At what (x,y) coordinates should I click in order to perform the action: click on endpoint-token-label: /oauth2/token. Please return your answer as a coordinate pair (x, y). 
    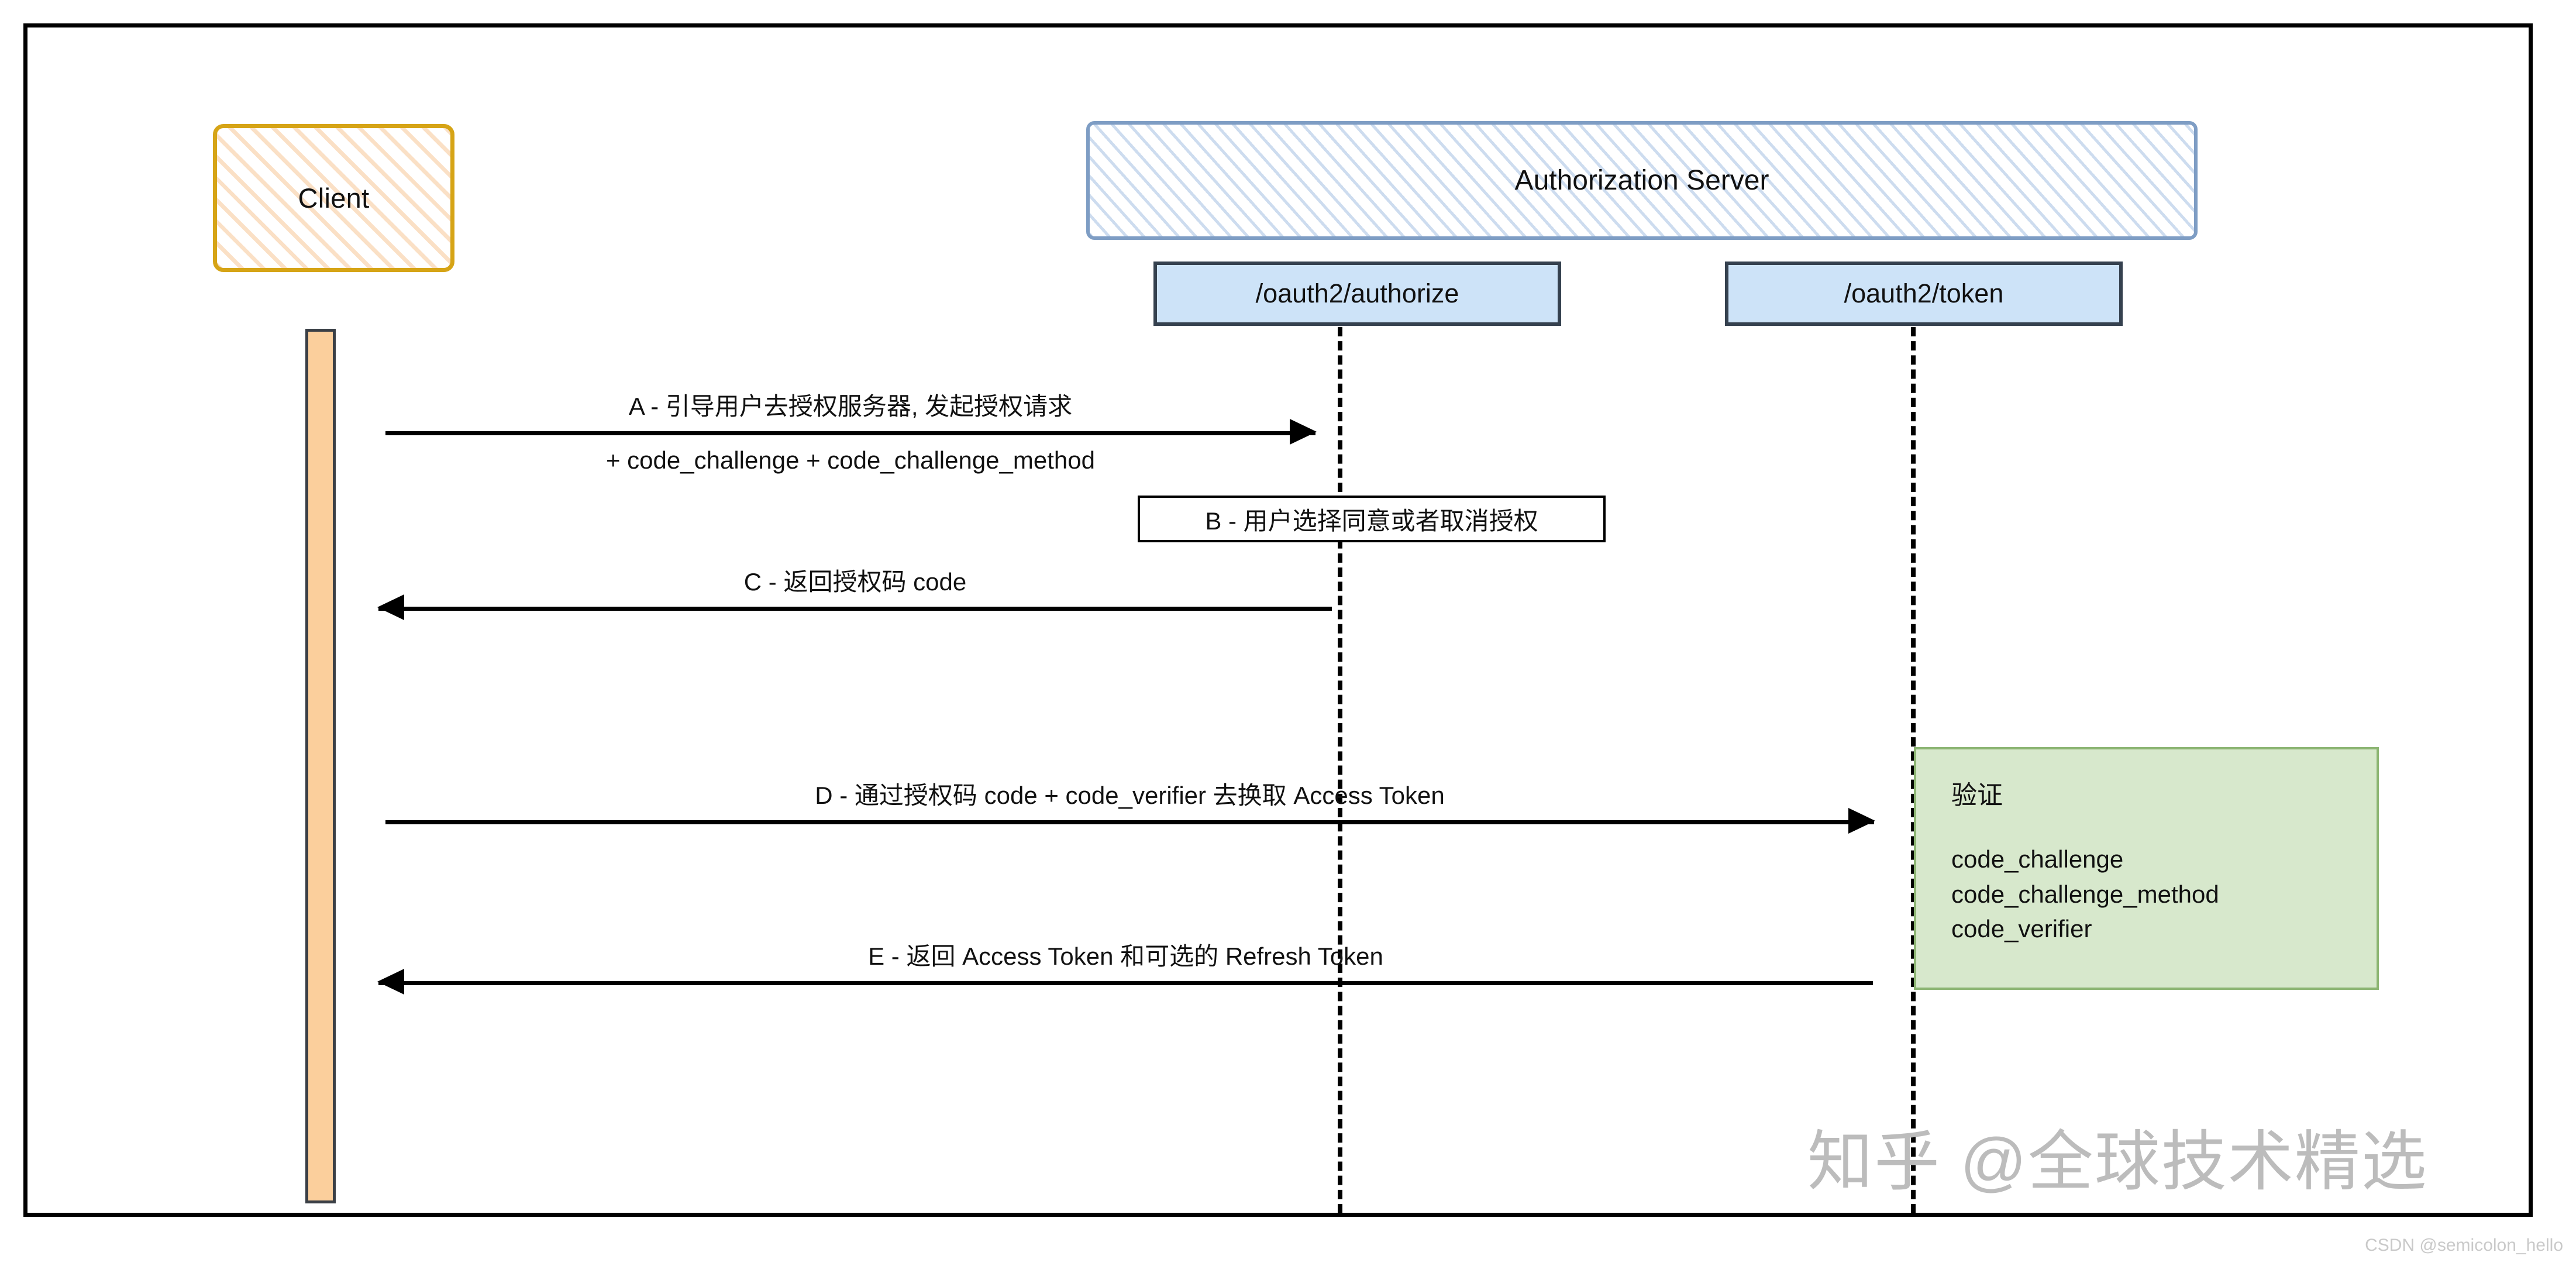
    Looking at the image, I should click on (1924, 293).